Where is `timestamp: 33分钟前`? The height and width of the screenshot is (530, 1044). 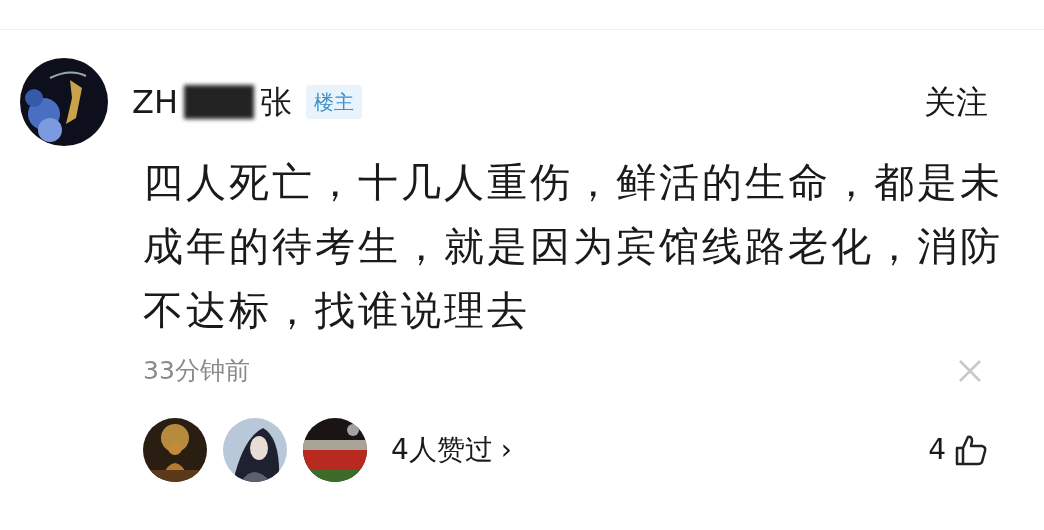 timestamp: 33分钟前 is located at coordinates (196, 371).